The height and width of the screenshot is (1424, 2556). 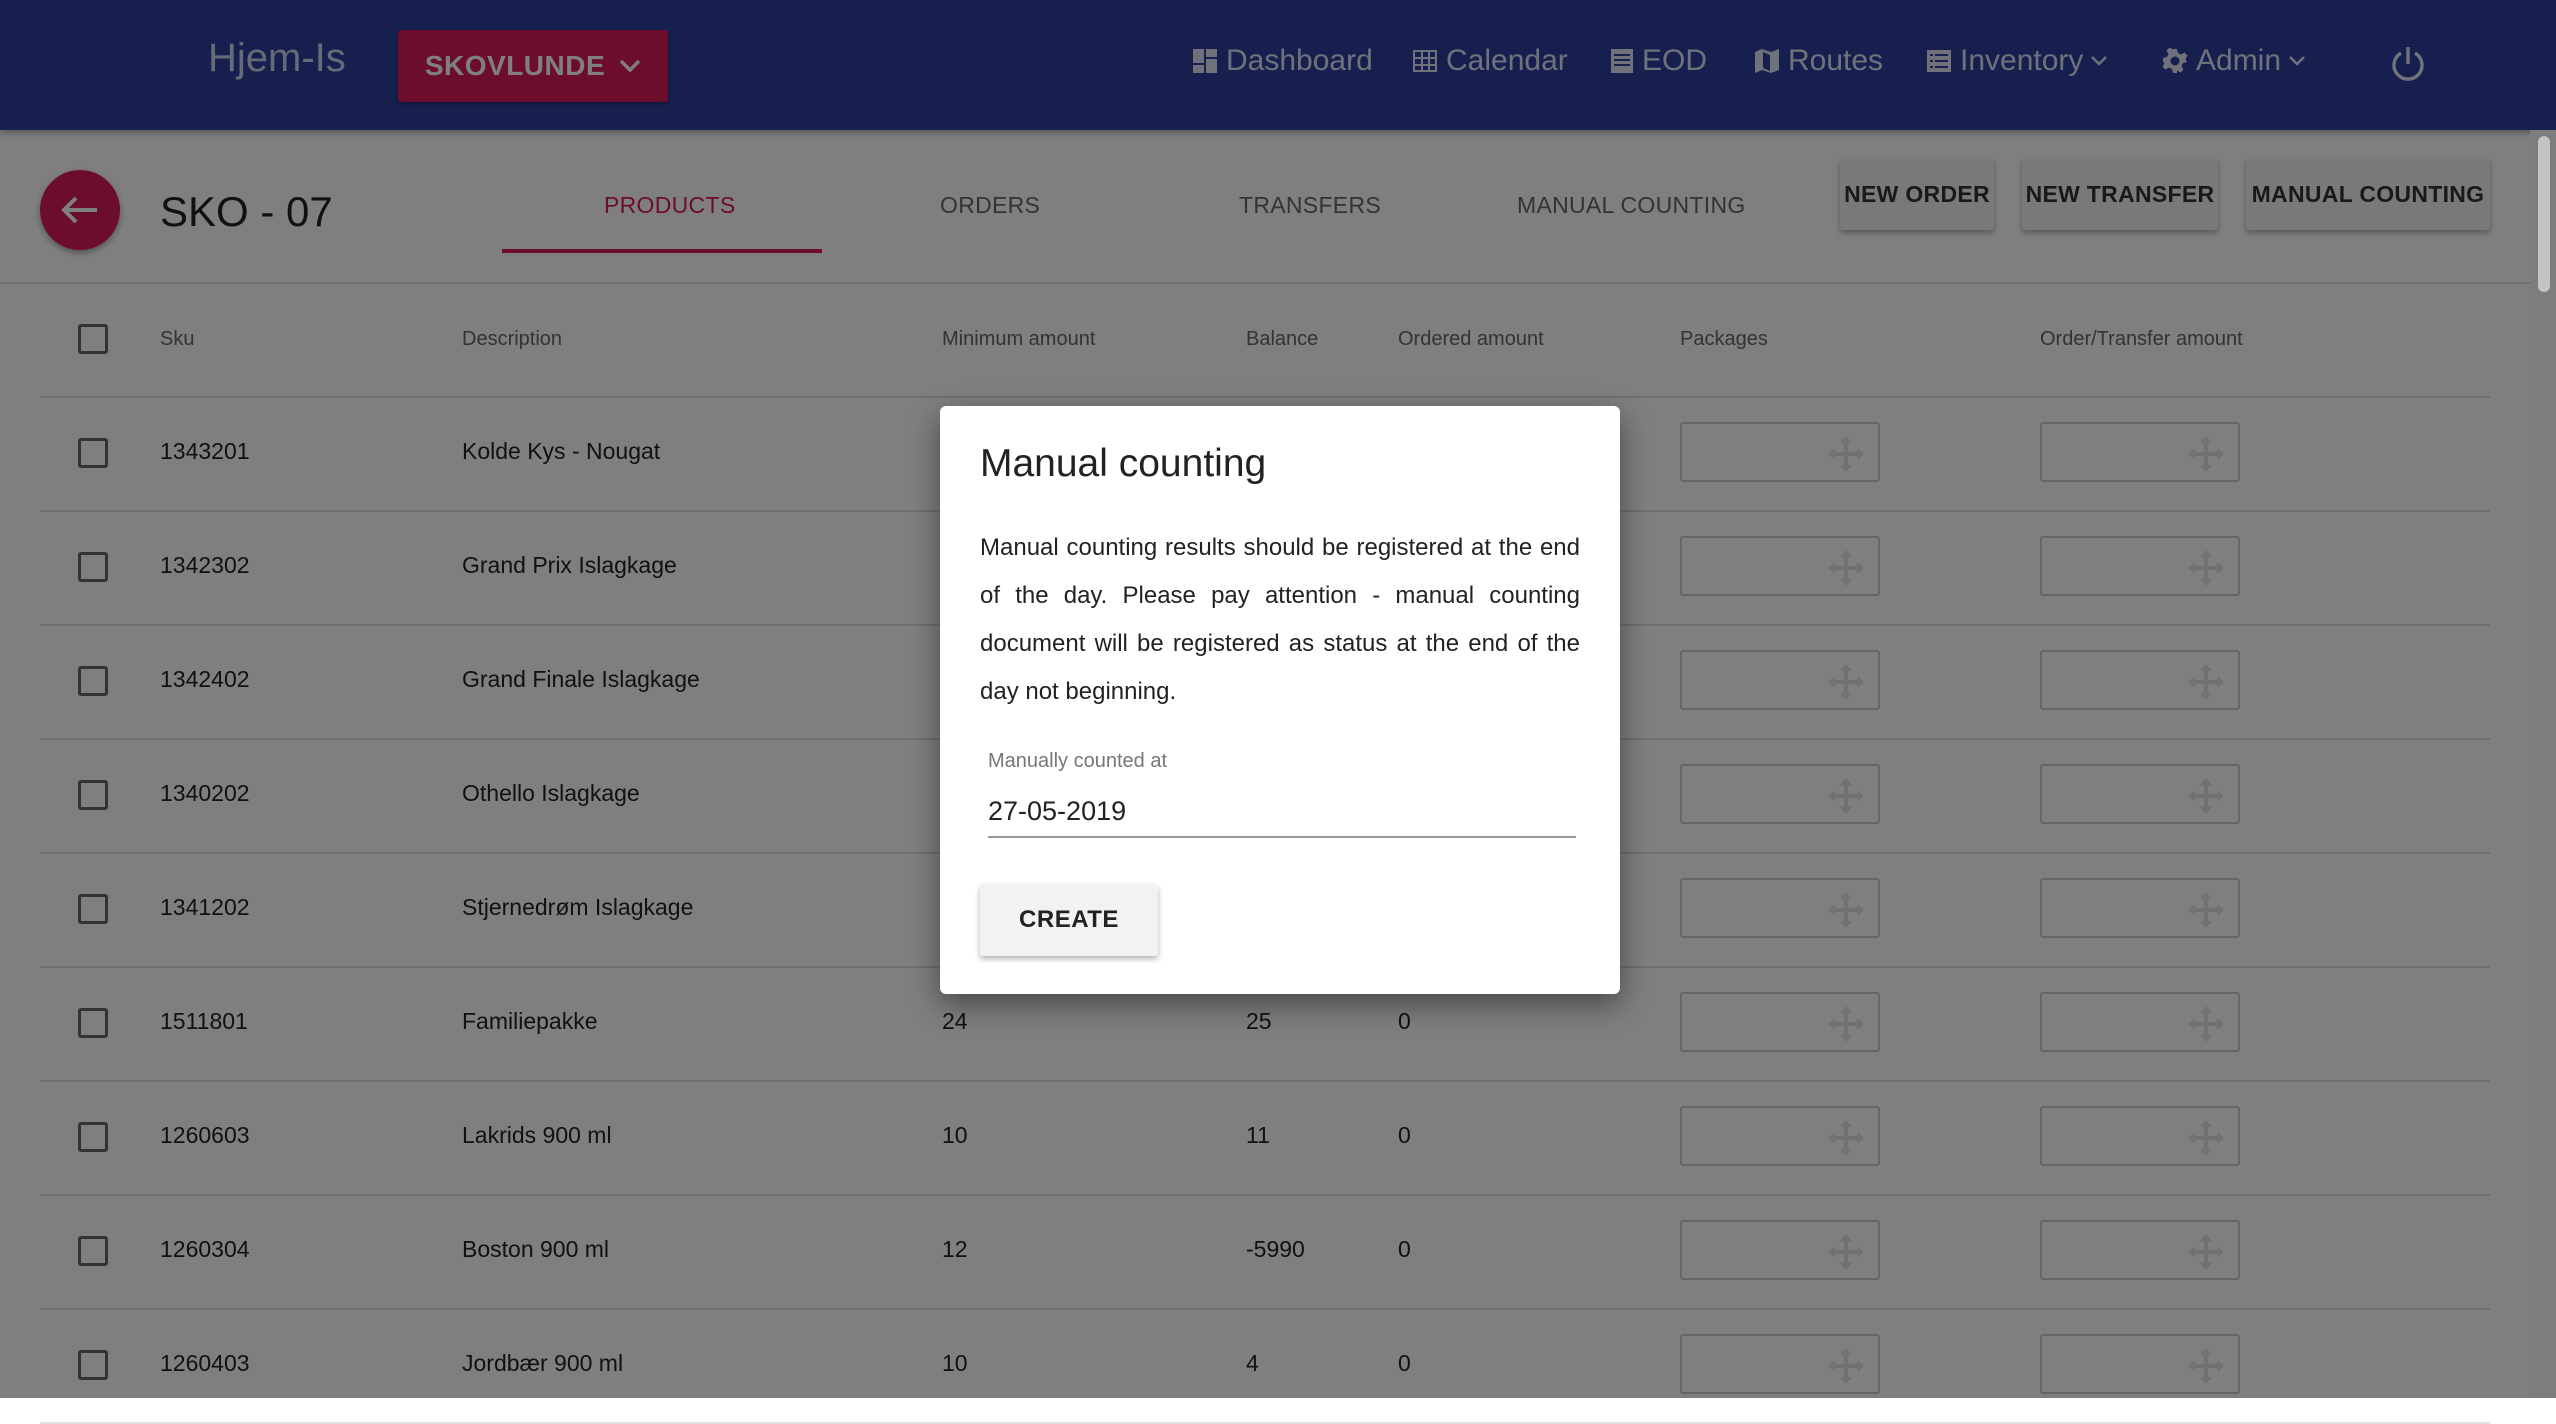 What do you see at coordinates (1123, 463) in the screenshot?
I see `dialog-title: Manual counting` at bounding box center [1123, 463].